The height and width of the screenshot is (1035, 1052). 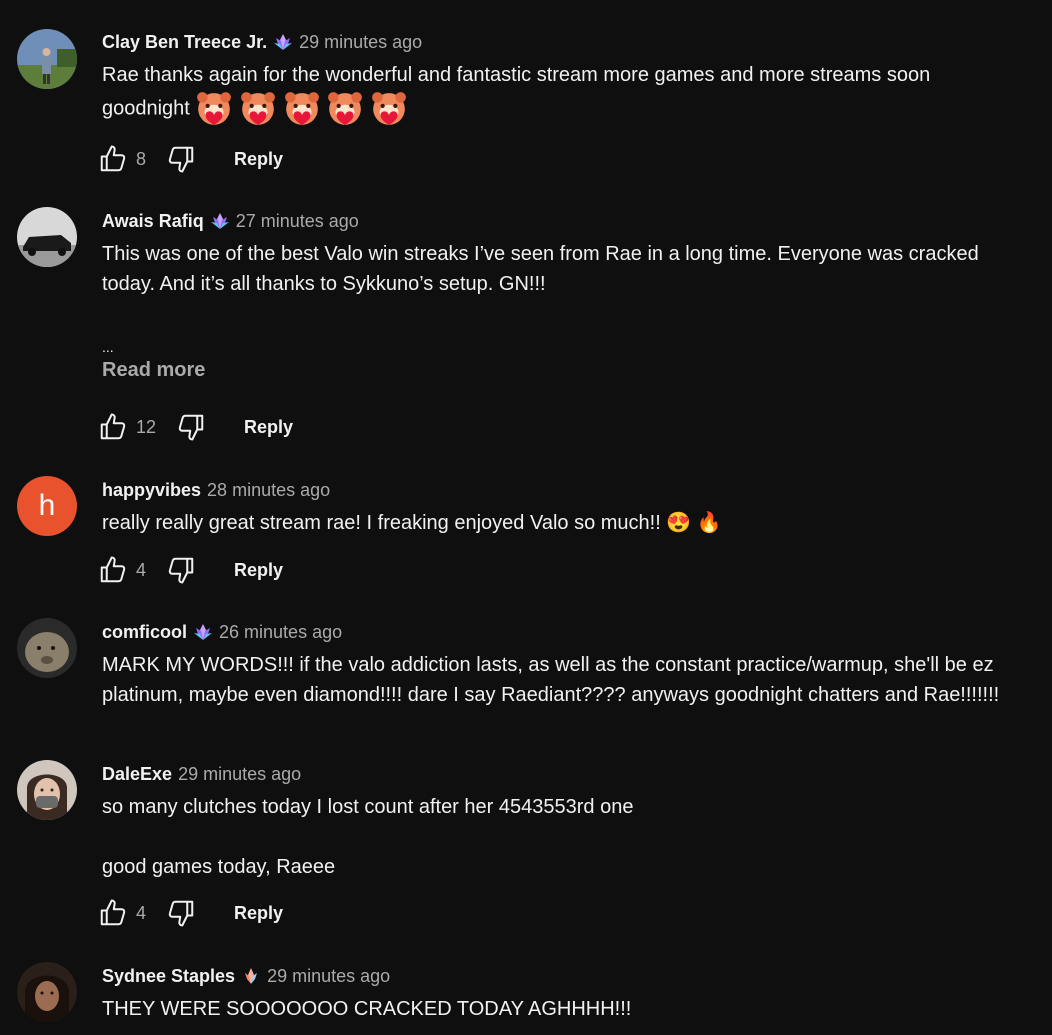 I want to click on read-more-link: Read more, so click(x=572, y=370).